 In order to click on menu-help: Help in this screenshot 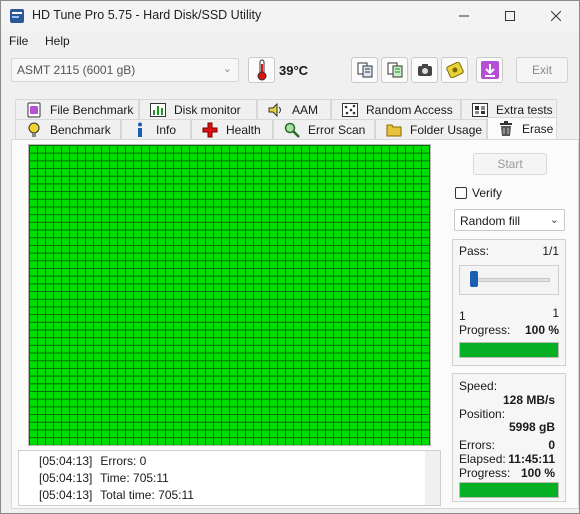, I will do `click(57, 41)`.